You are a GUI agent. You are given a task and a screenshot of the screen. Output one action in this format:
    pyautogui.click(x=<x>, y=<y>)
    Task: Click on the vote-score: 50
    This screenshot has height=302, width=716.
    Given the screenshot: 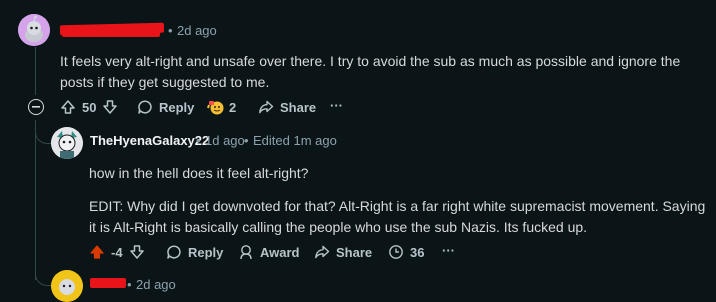 What is the action you would take?
    pyautogui.click(x=89, y=107)
    